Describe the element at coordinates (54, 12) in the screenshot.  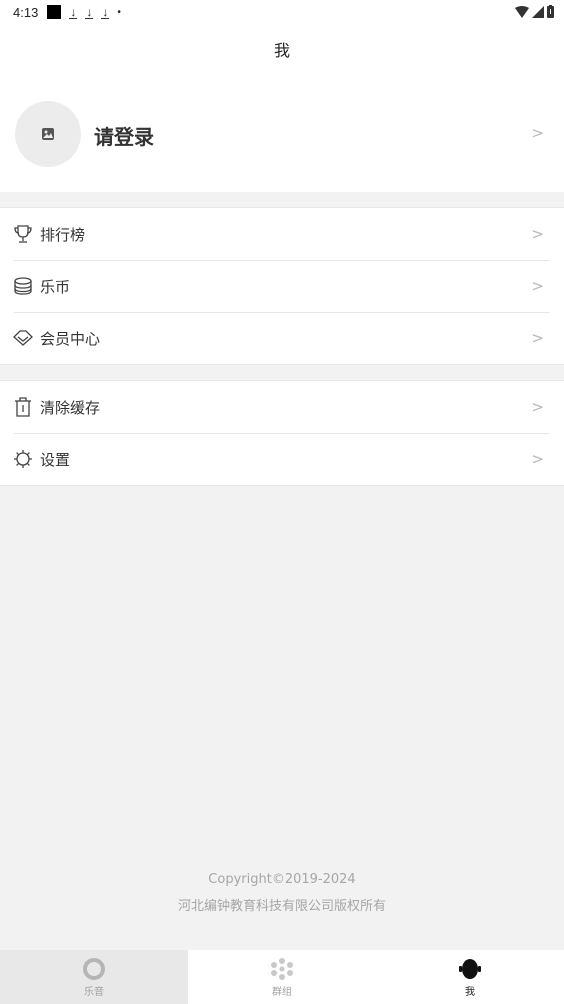
I see `notification-square-icon` at that location.